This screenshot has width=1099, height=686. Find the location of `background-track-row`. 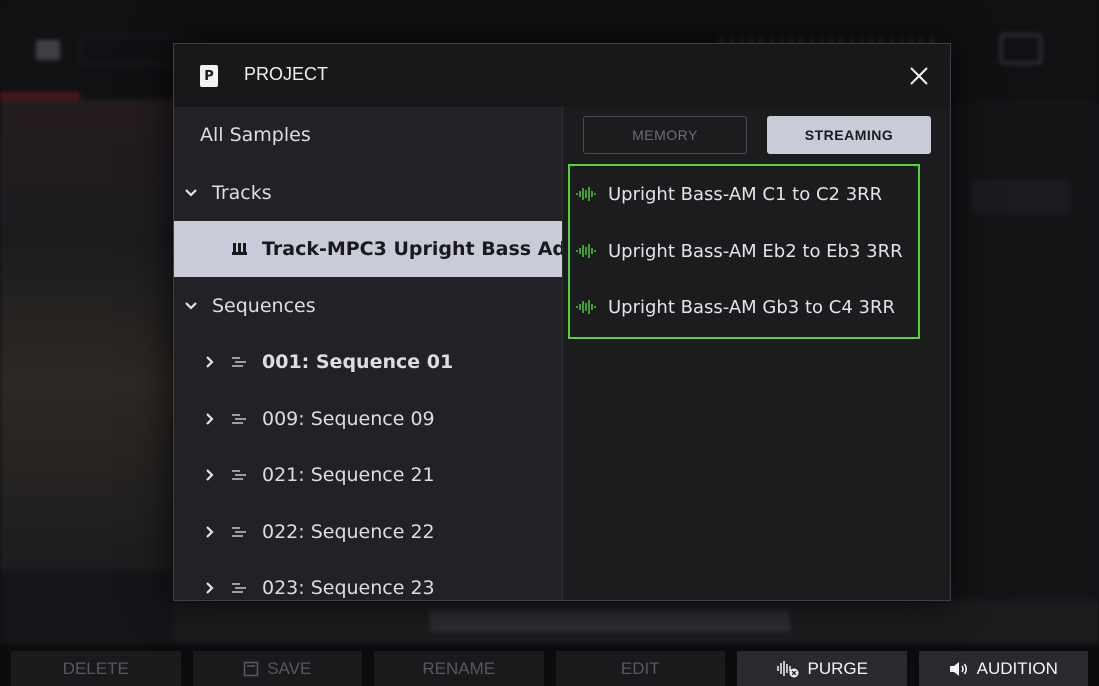

background-track-row is located at coordinates (637, 622).